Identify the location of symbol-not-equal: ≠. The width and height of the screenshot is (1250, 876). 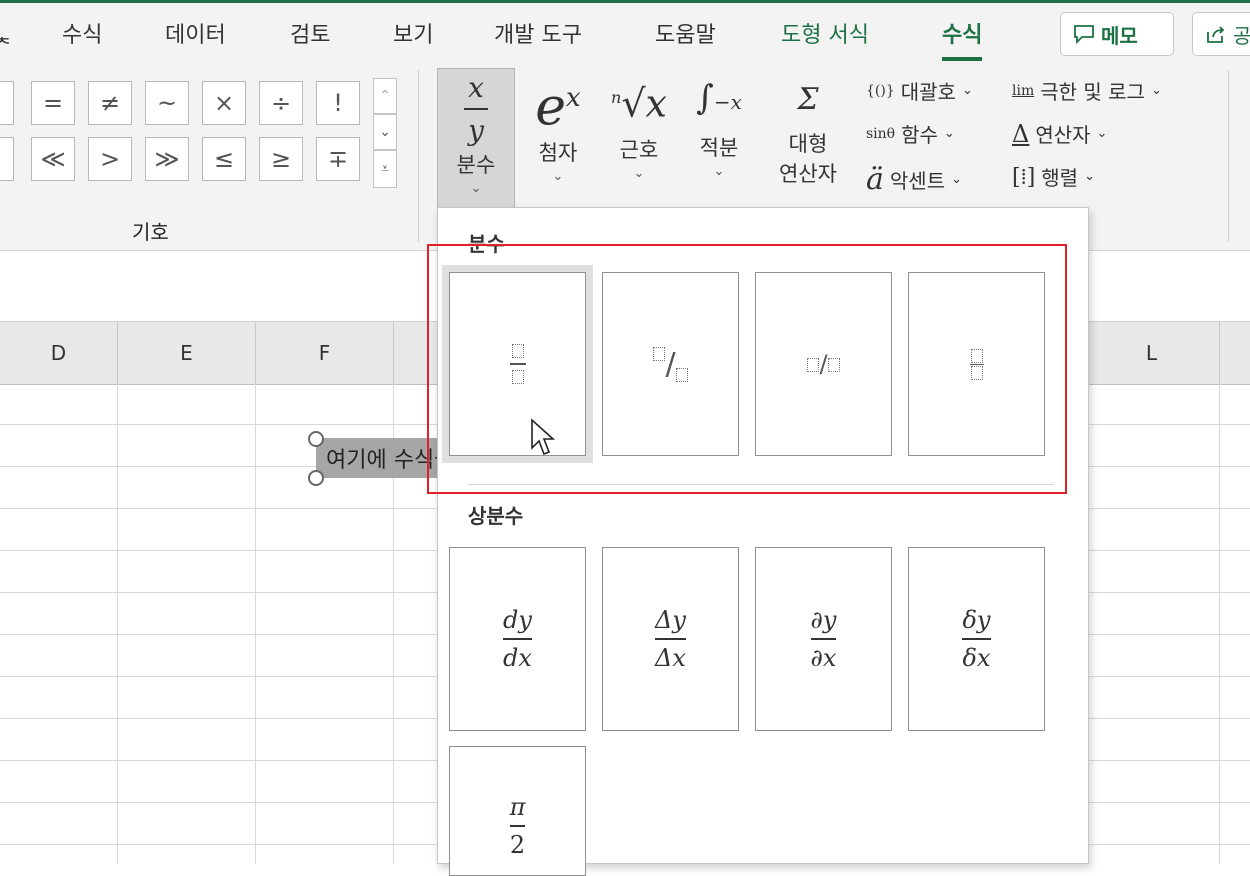
(110, 103).